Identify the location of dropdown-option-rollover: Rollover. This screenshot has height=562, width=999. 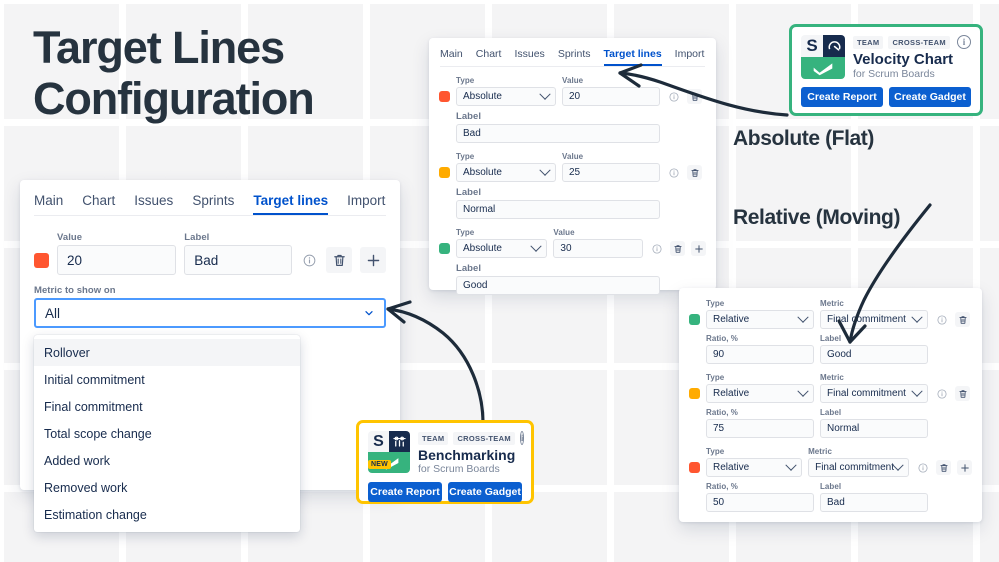
(167, 352).